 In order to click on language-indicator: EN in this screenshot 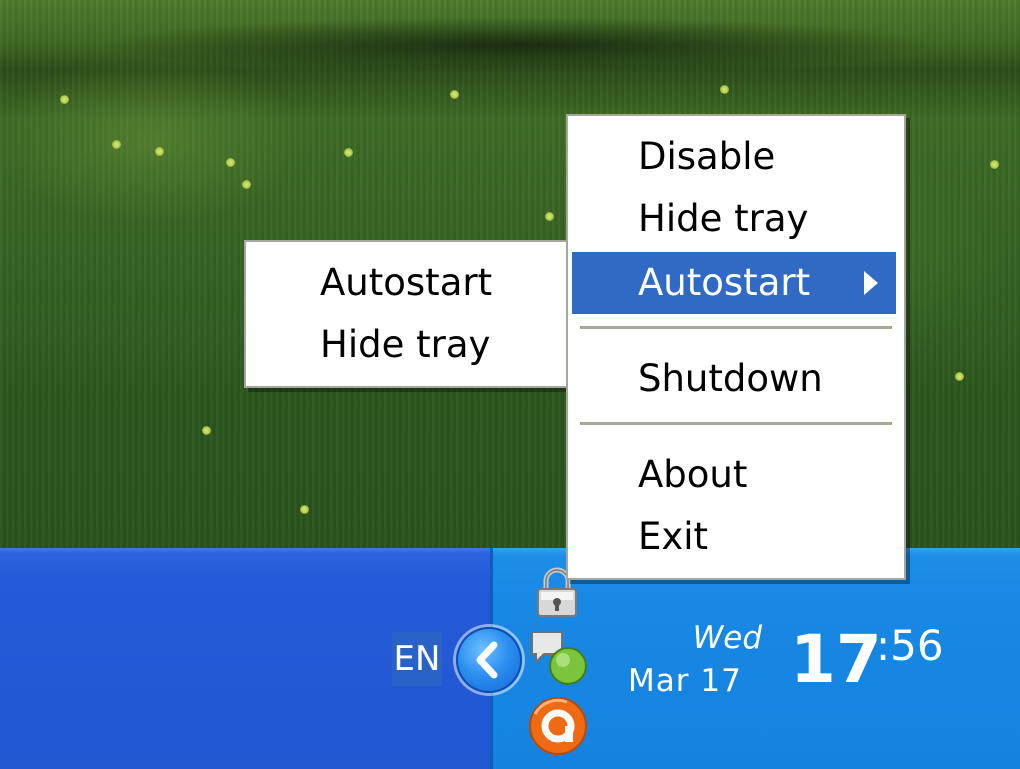, I will do `click(417, 659)`.